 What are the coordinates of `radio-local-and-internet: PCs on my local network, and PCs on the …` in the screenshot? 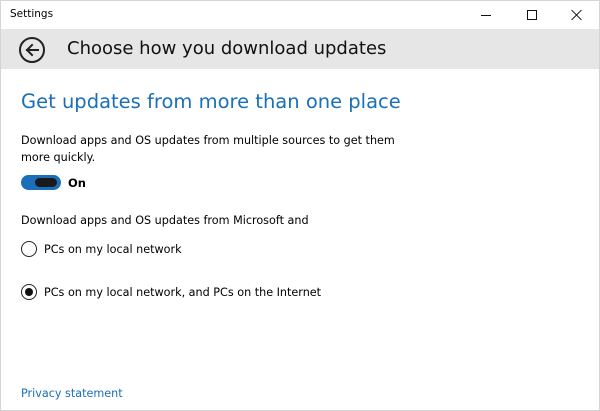 It's located at (171, 292).